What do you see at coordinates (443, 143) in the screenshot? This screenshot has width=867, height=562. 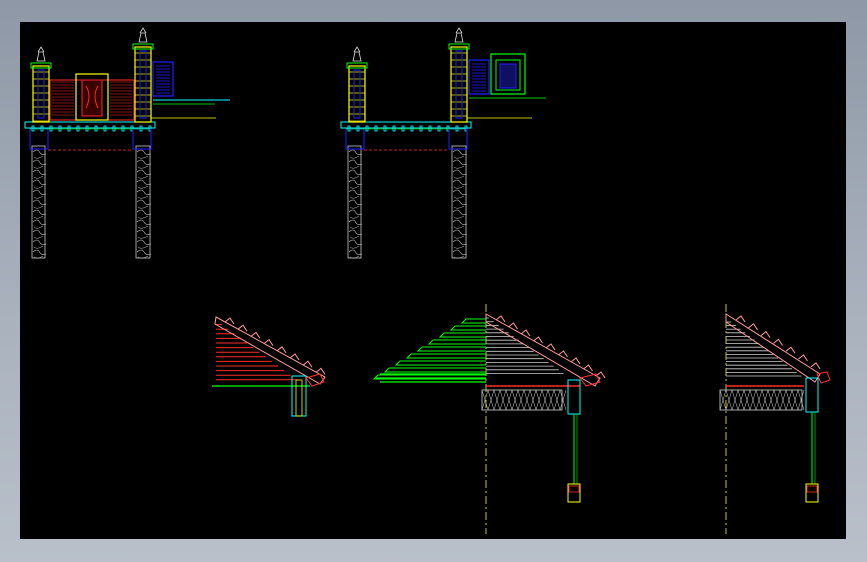 I see `gate-elevation-right` at bounding box center [443, 143].